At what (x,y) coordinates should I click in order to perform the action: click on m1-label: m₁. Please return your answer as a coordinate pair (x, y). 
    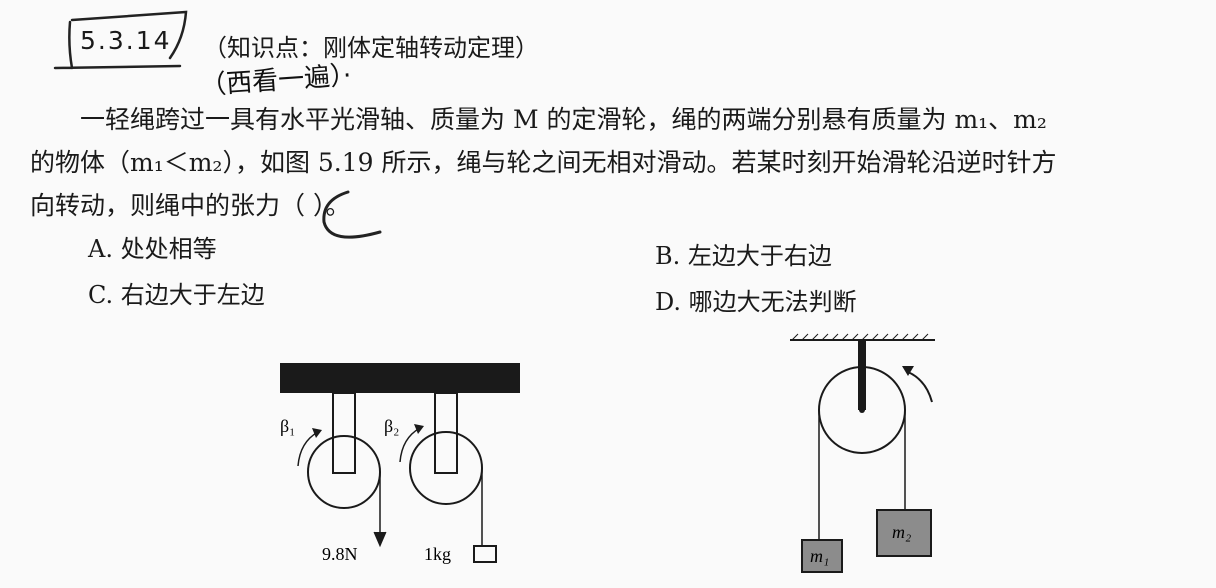
    Looking at the image, I should click on (819, 556).